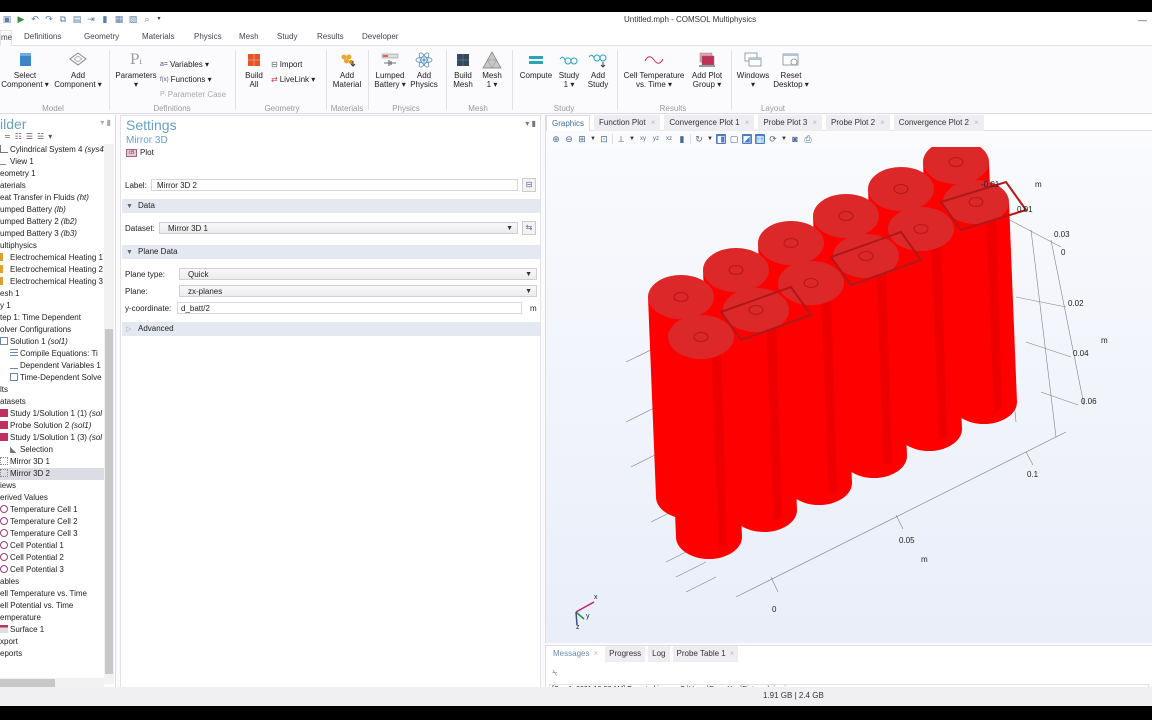 The image size is (1152, 720). Describe the element at coordinates (52, 330) in the screenshot. I see `tree-item: olver Configurations` at that location.